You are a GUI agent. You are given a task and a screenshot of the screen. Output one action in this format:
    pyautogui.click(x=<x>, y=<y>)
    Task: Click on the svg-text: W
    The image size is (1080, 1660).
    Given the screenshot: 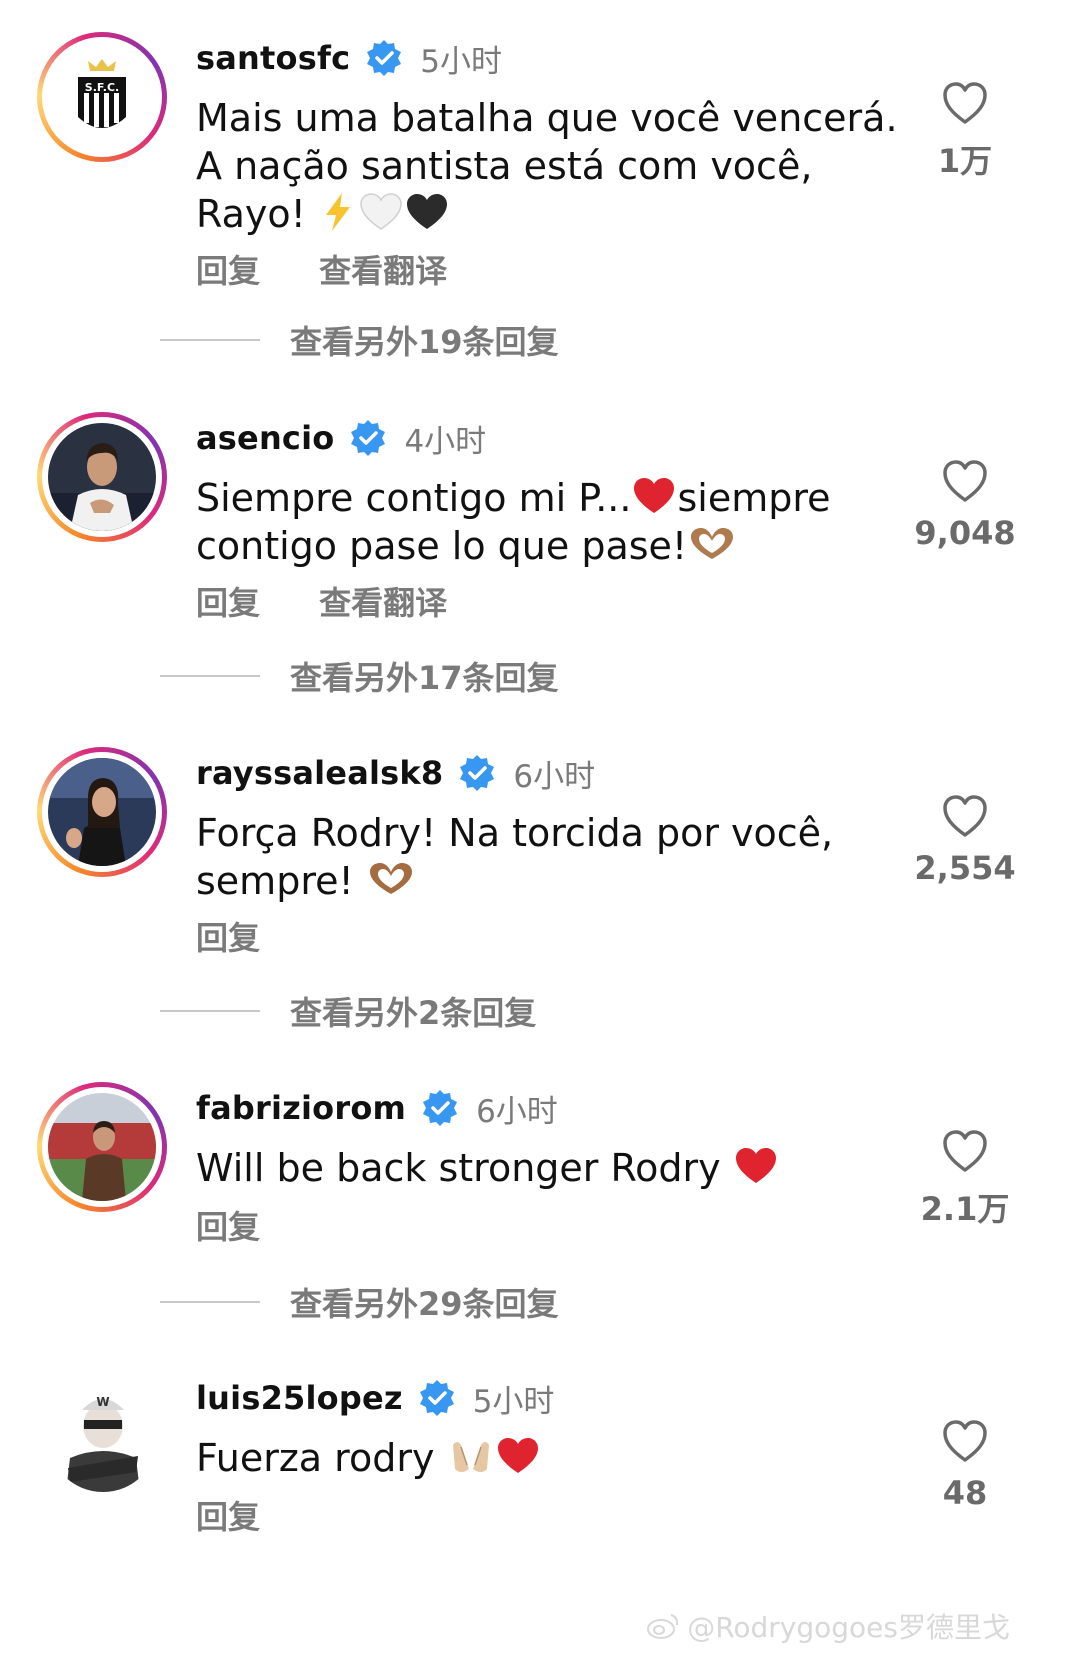 What is the action you would take?
    pyautogui.click(x=102, y=1402)
    